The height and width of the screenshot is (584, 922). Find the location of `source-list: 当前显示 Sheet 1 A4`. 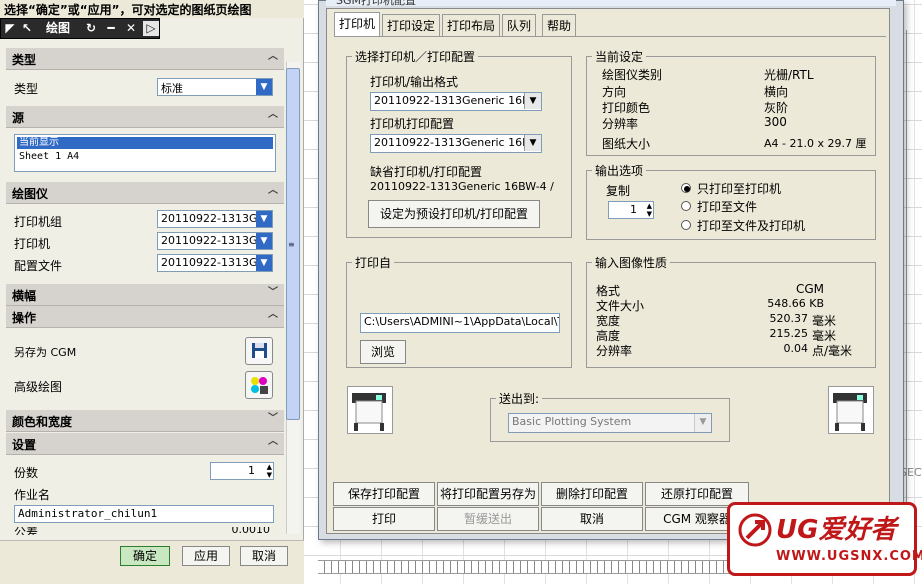

source-list: 当前显示 Sheet 1 A4 is located at coordinates (145, 153).